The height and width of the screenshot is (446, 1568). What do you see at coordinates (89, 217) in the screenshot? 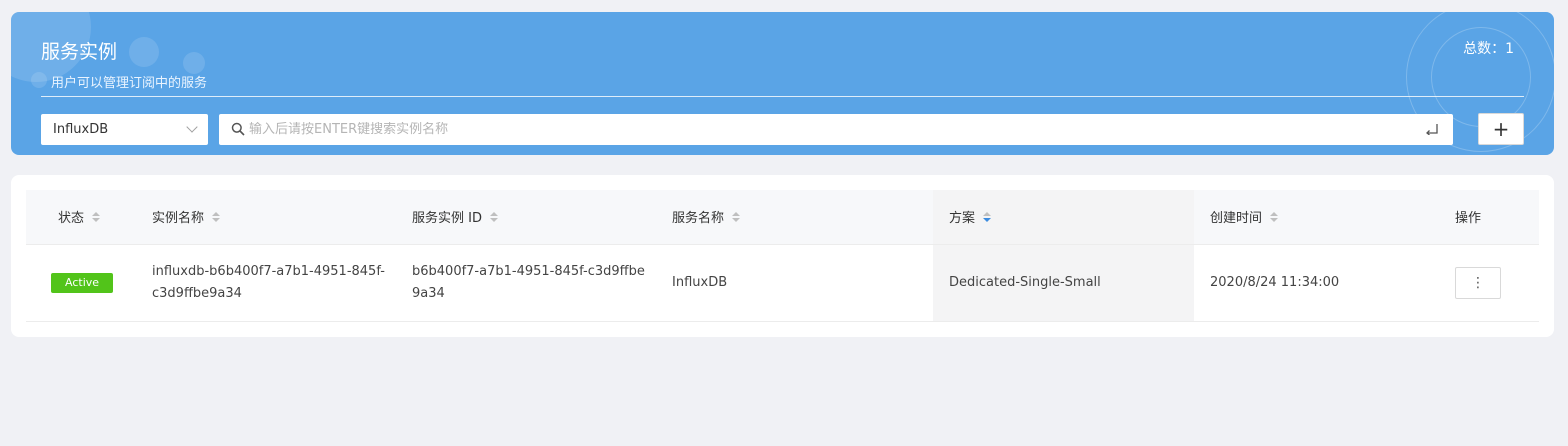
I see `column-header-status: 状态` at bounding box center [89, 217].